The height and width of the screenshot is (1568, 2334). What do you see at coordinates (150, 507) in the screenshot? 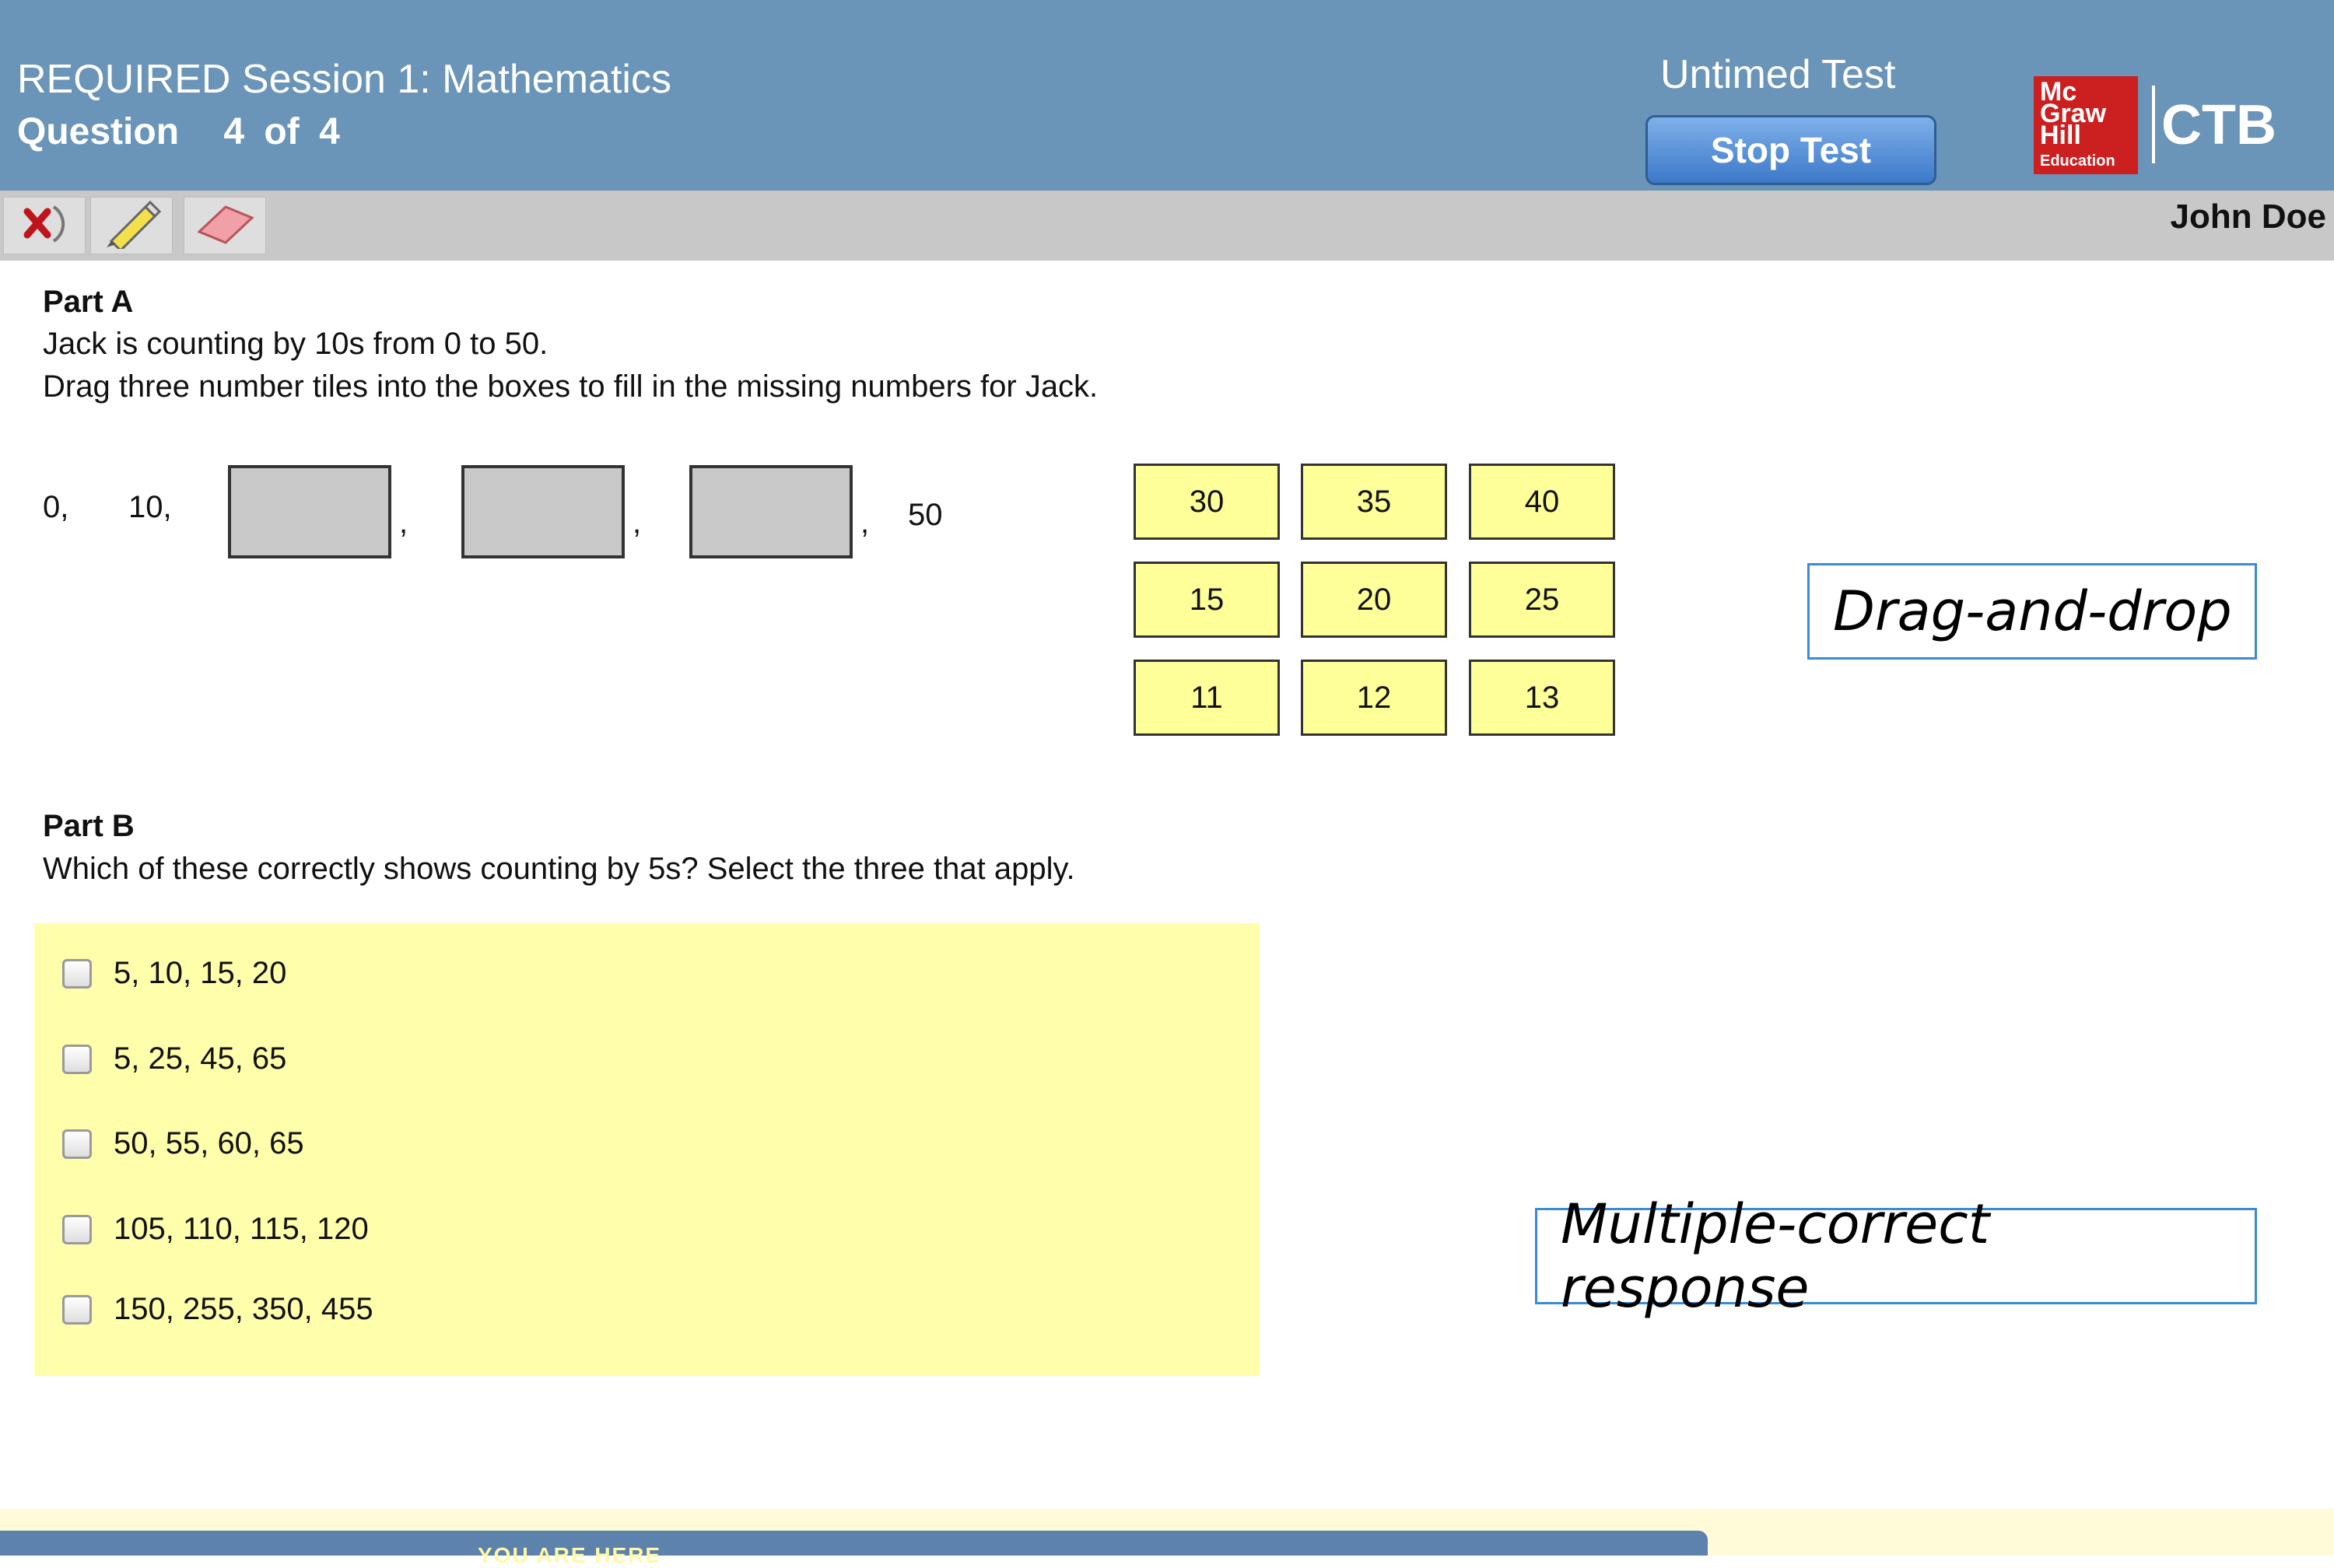
I see `sequence-value: 10,` at bounding box center [150, 507].